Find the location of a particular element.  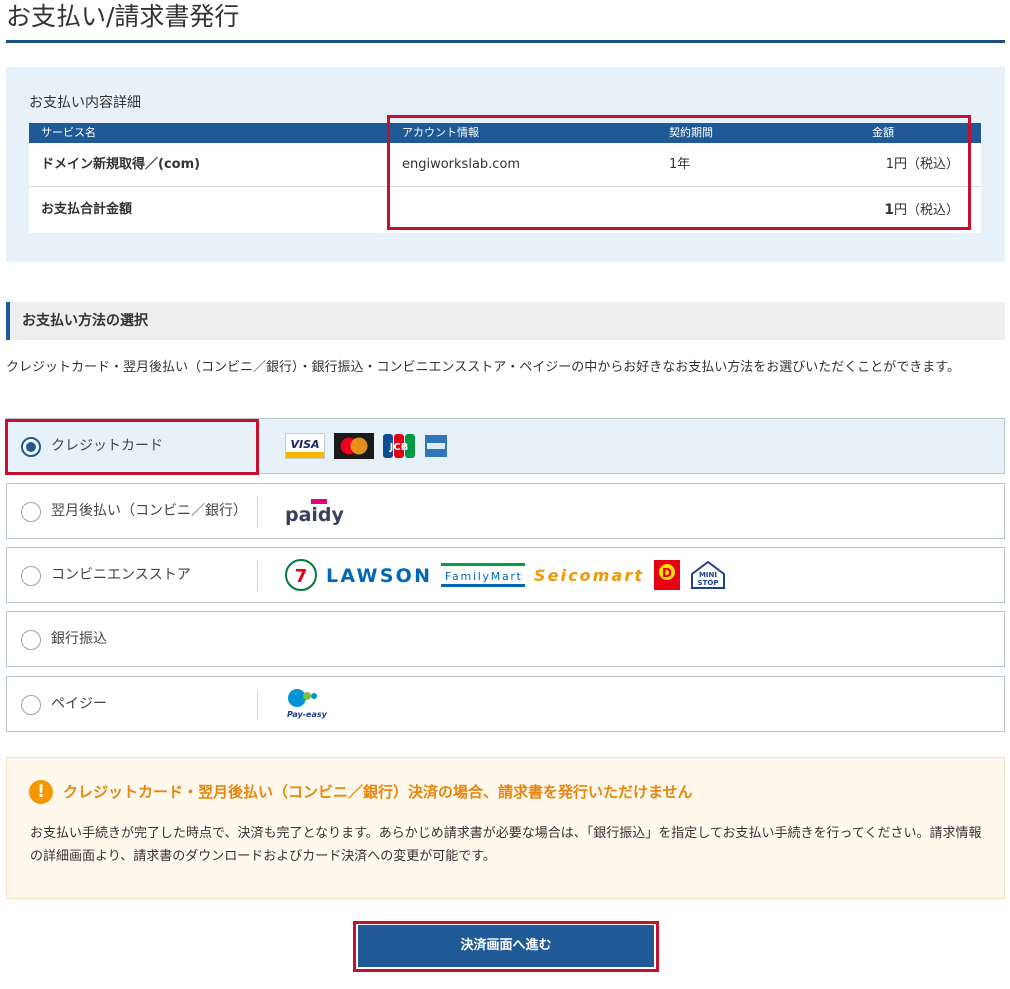

total-amount-unit: 円（税込） is located at coordinates (926, 210).